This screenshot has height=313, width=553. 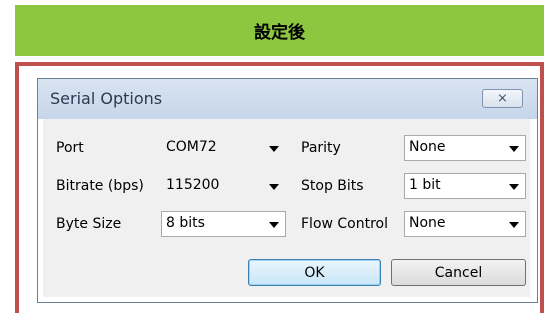 I want to click on flow-control-value: None, so click(x=427, y=223).